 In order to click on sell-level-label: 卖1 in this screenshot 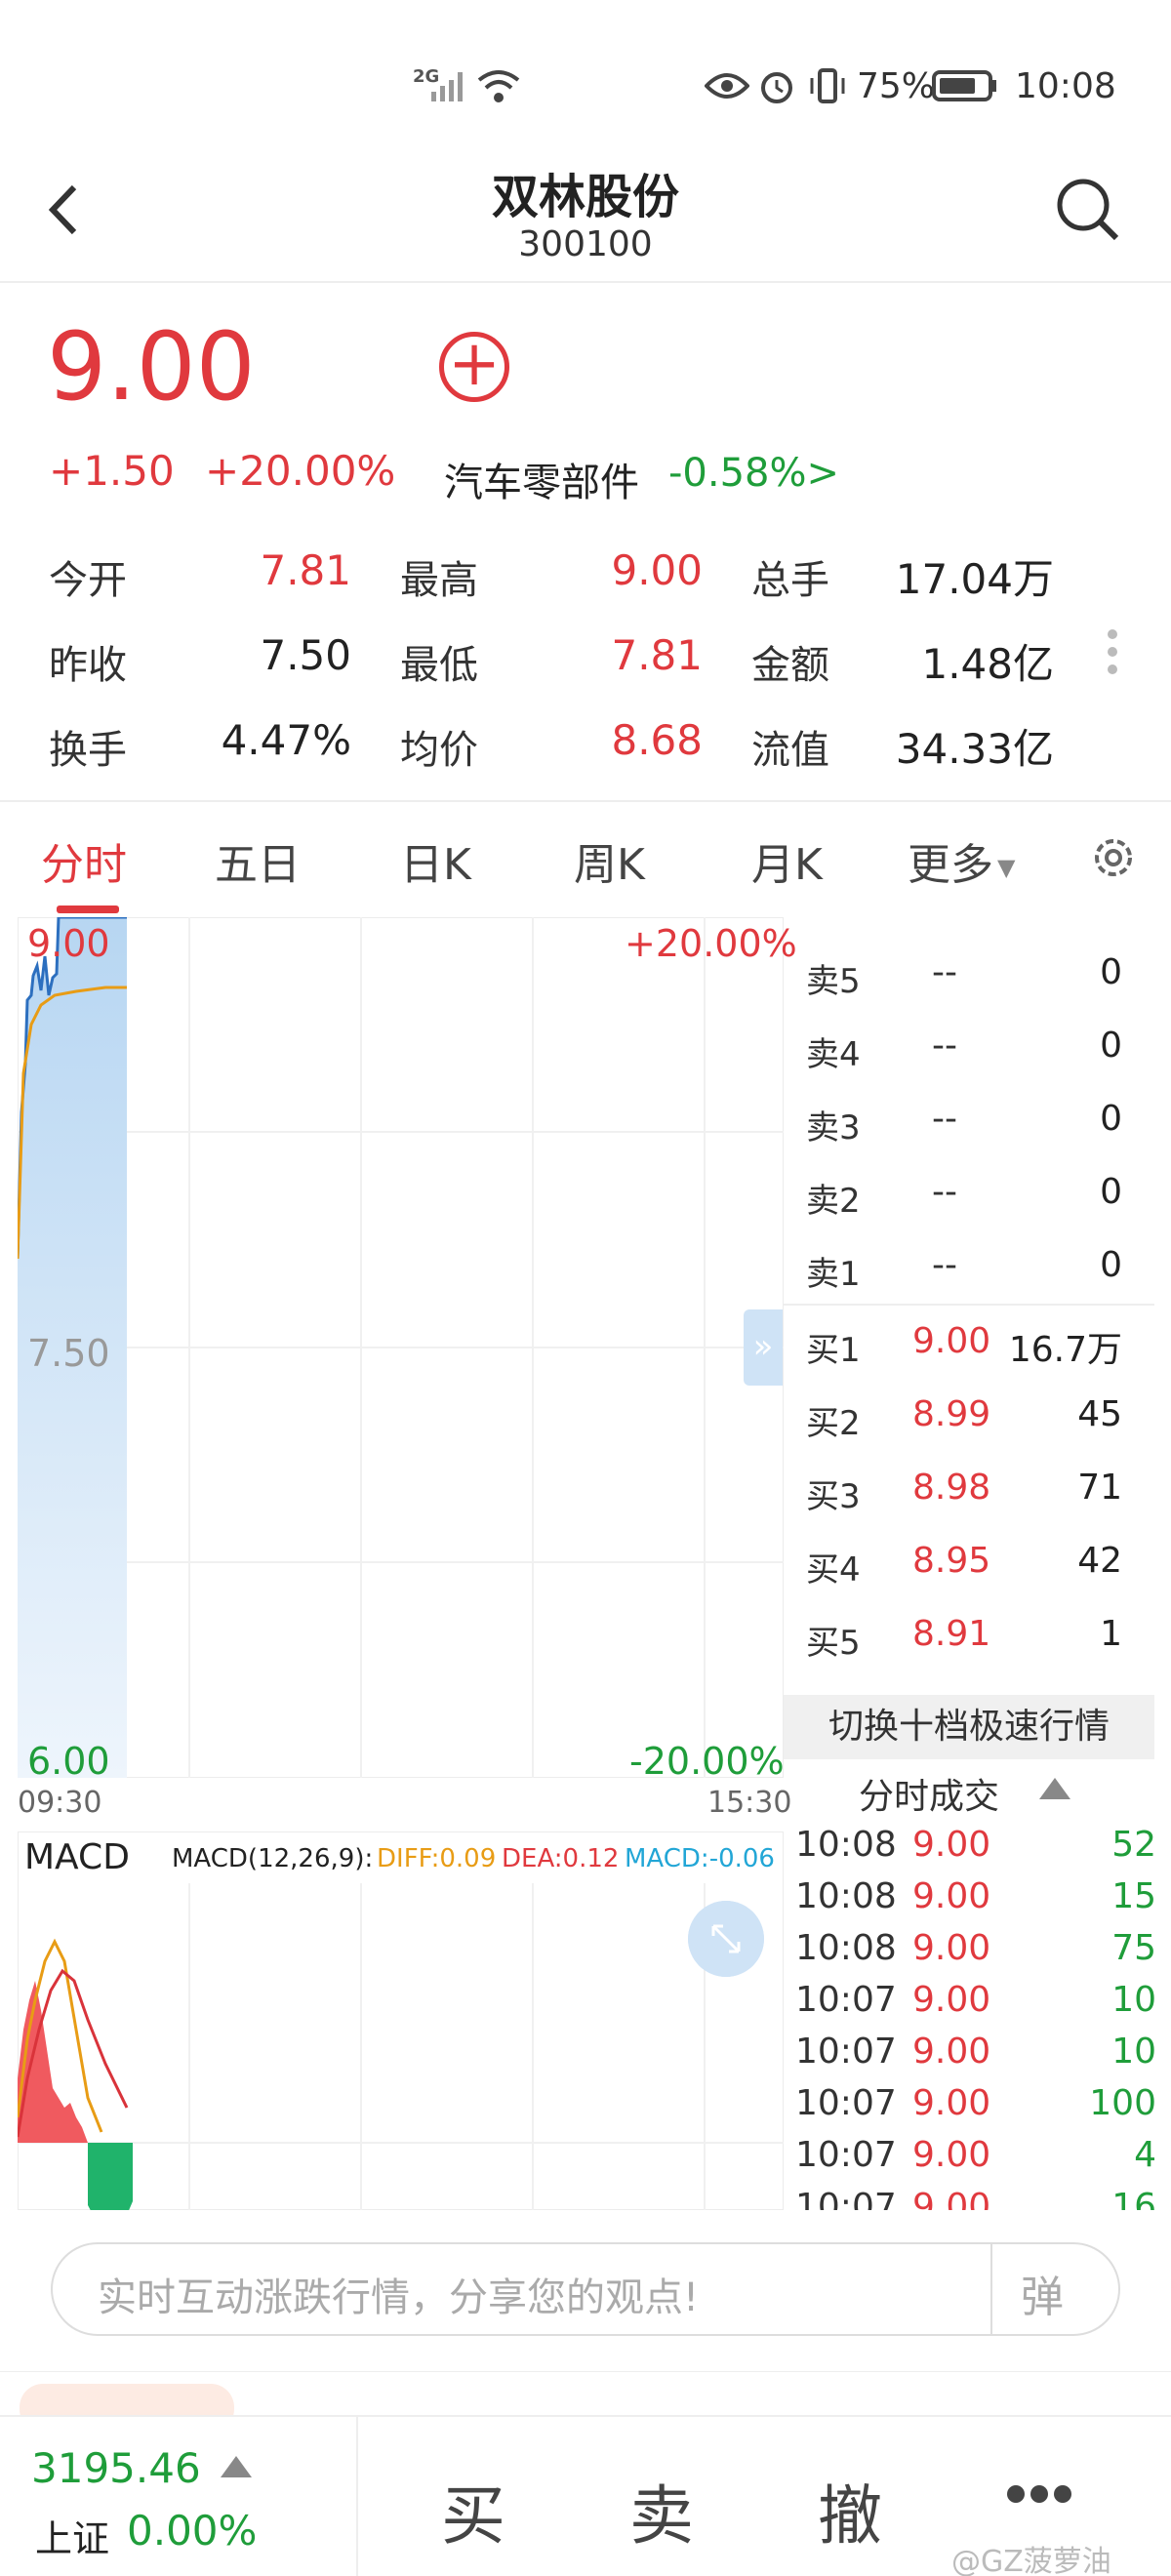, I will do `click(833, 1274)`.